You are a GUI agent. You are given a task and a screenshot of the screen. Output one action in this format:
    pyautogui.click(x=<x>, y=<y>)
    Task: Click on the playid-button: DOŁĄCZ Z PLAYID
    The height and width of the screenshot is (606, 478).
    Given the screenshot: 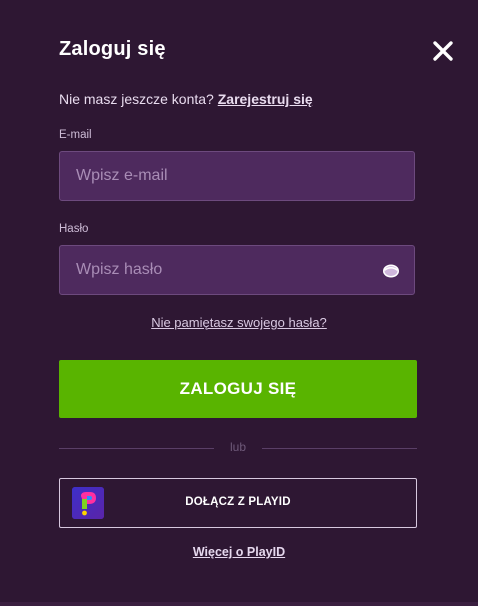 What is the action you would take?
    pyautogui.click(x=238, y=503)
    